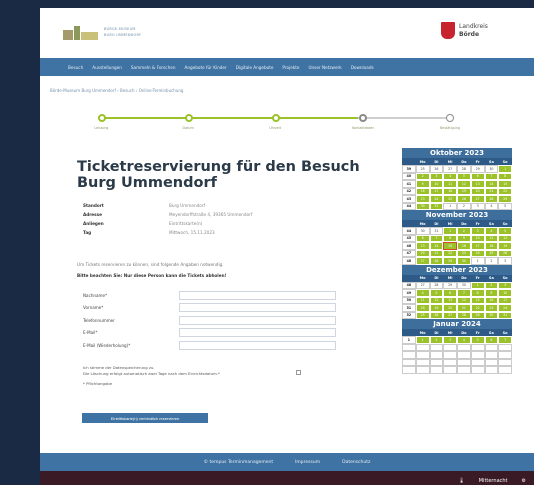 The height and width of the screenshot is (485, 534). I want to click on nav-item: Downloads, so click(362, 67).